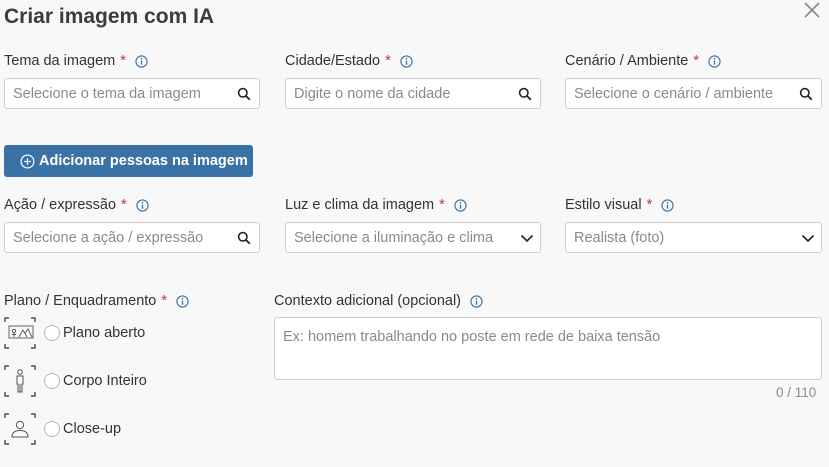  Describe the element at coordinates (107, 93) in the screenshot. I see `tema-placeholder: Selecione o tema da imagem` at that location.